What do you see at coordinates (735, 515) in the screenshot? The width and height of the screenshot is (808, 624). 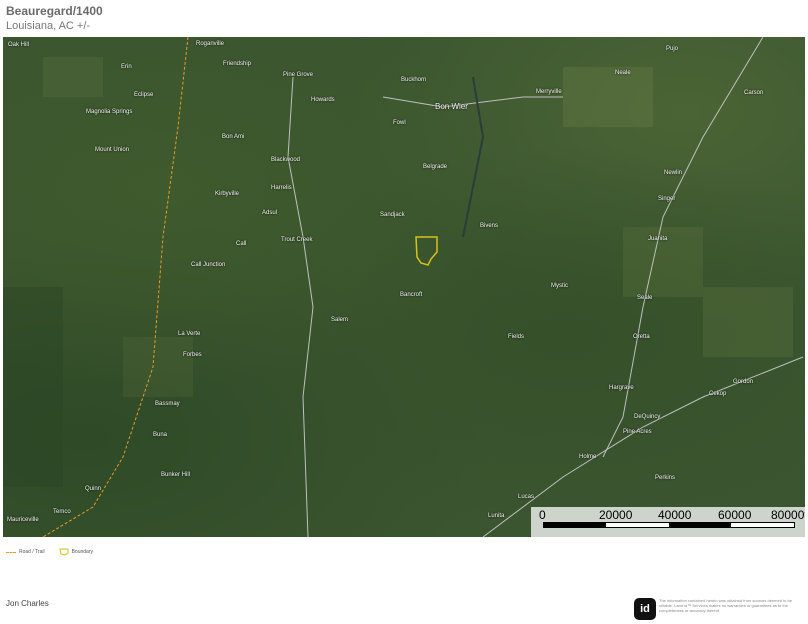 I see `scale-label: 60000` at bounding box center [735, 515].